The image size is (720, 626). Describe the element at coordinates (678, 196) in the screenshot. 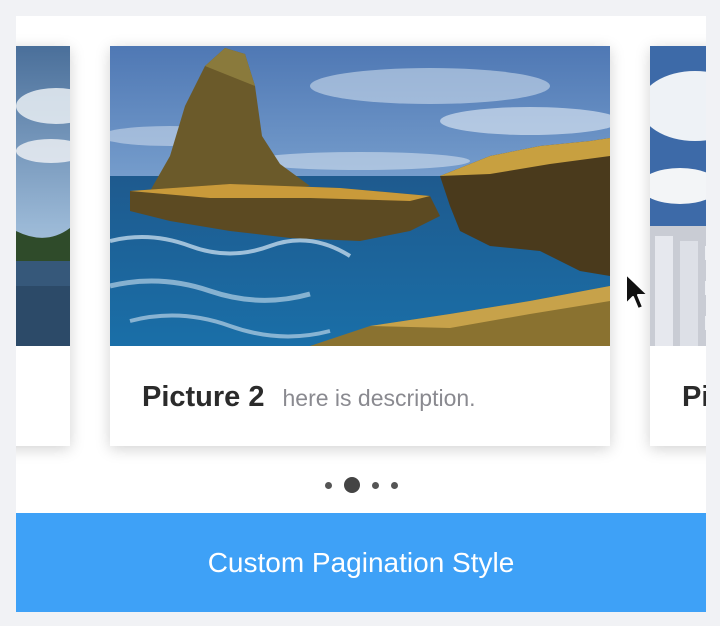

I see `slide-image-next` at that location.